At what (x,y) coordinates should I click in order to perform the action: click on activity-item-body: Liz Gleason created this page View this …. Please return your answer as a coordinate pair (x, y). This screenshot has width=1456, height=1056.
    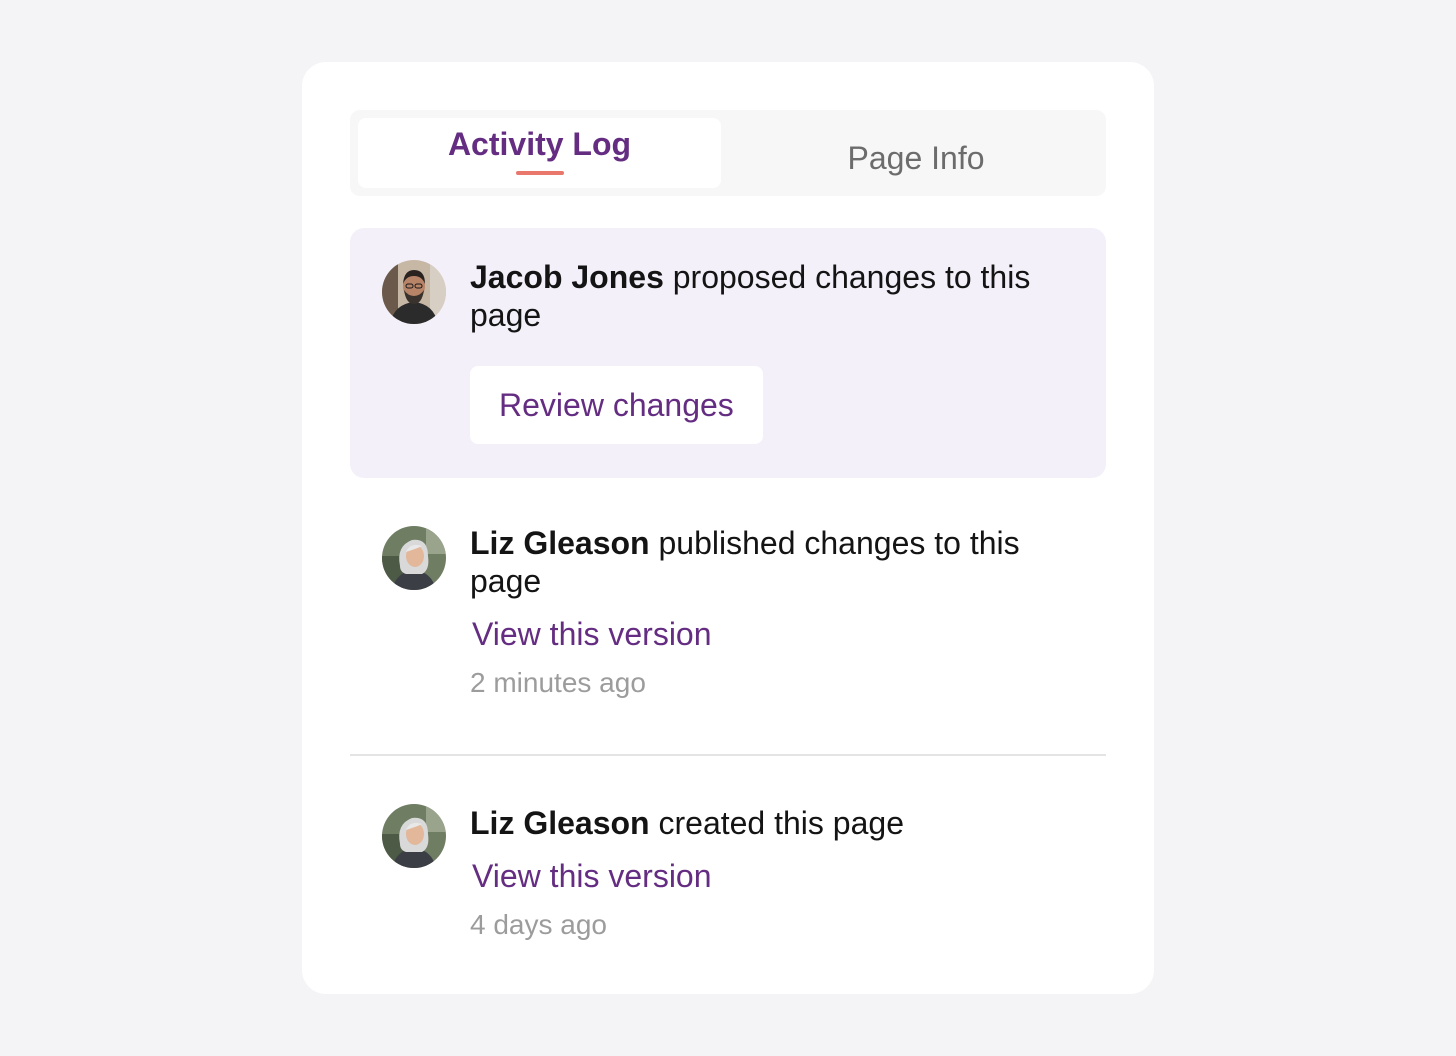
    Looking at the image, I should click on (773, 873).